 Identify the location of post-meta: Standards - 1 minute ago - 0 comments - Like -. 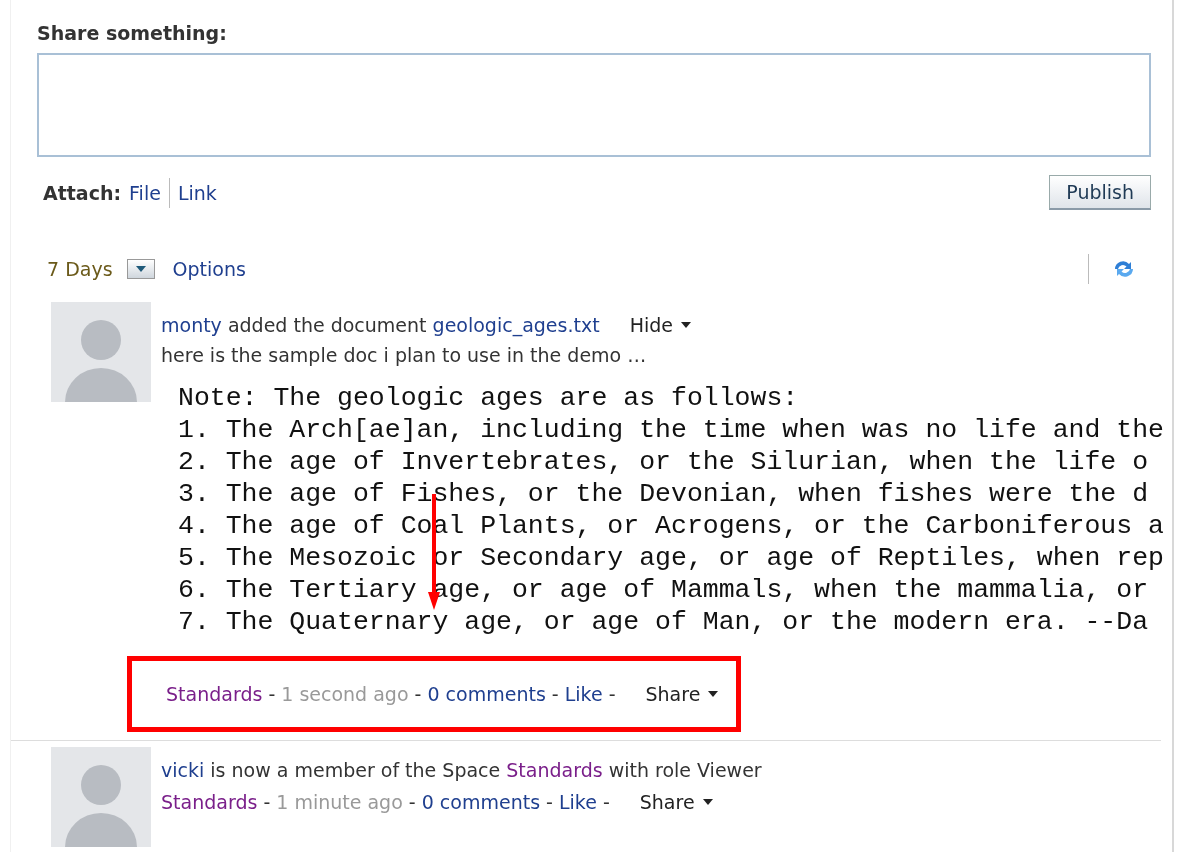
(385, 802).